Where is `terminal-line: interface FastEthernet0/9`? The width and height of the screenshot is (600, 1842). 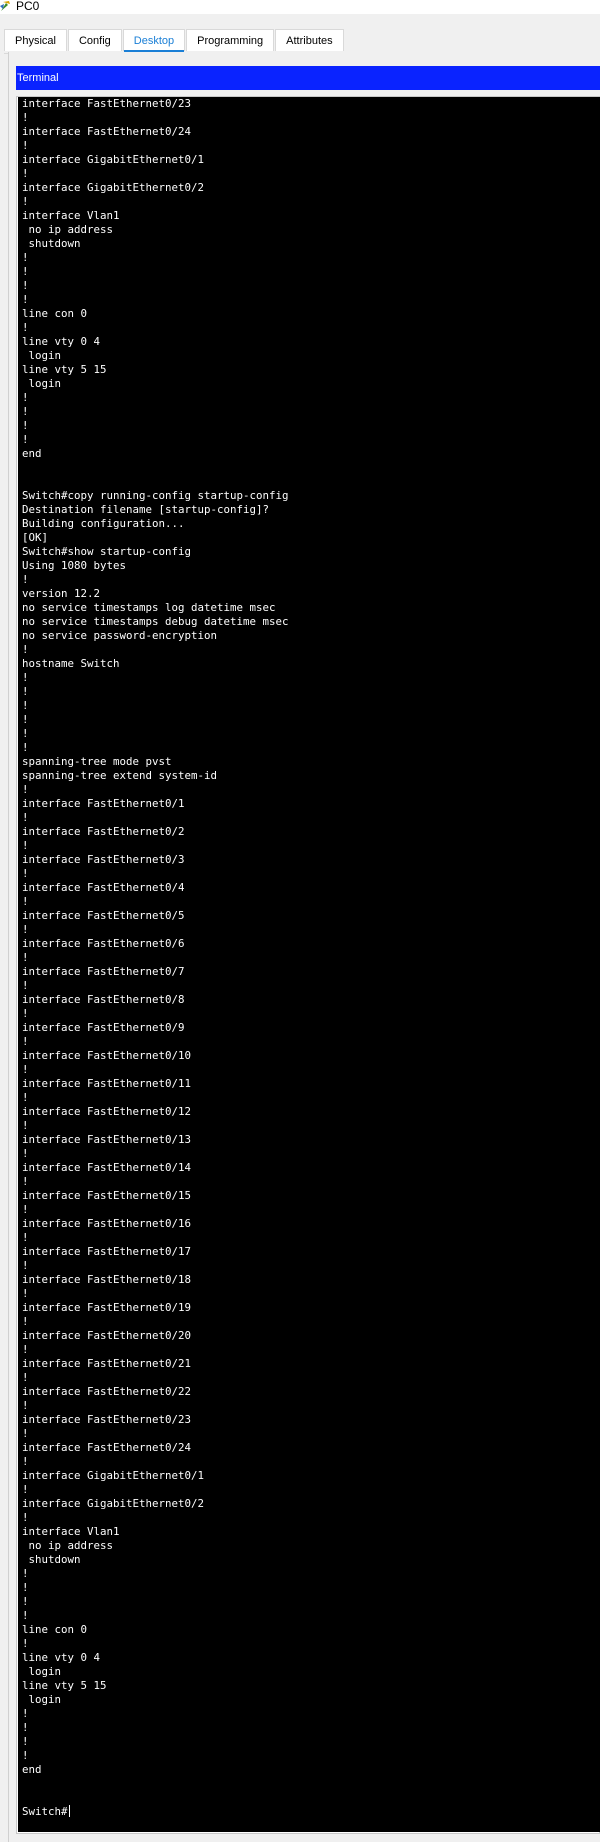 terminal-line: interface FastEthernet0/9 is located at coordinates (103, 1027).